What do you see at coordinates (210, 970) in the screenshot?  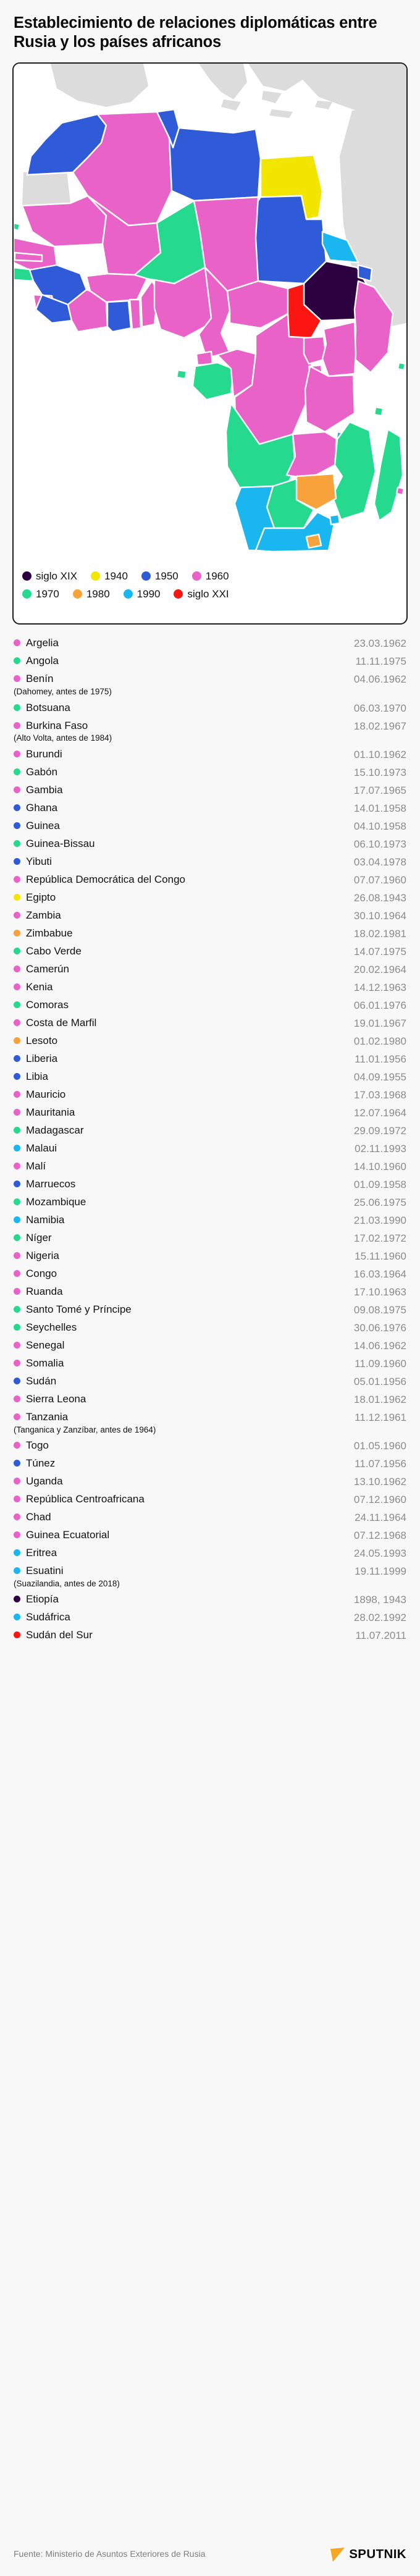 I see `country-row: Camerún 20.02.1964` at bounding box center [210, 970].